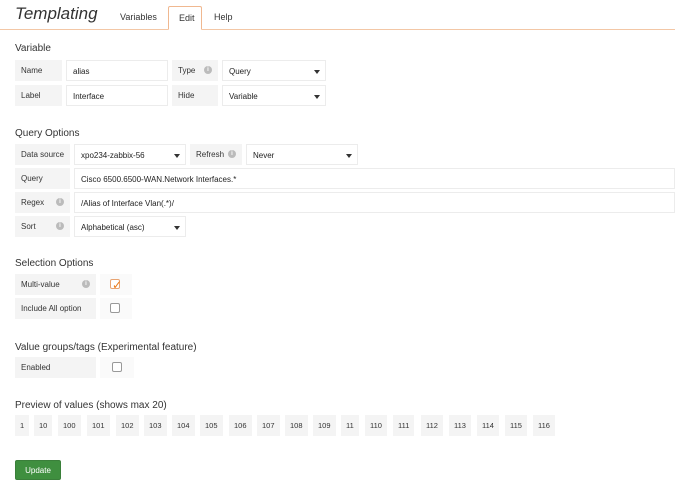 The width and height of the screenshot is (675, 500). I want to click on include-all-cell, so click(116, 308).